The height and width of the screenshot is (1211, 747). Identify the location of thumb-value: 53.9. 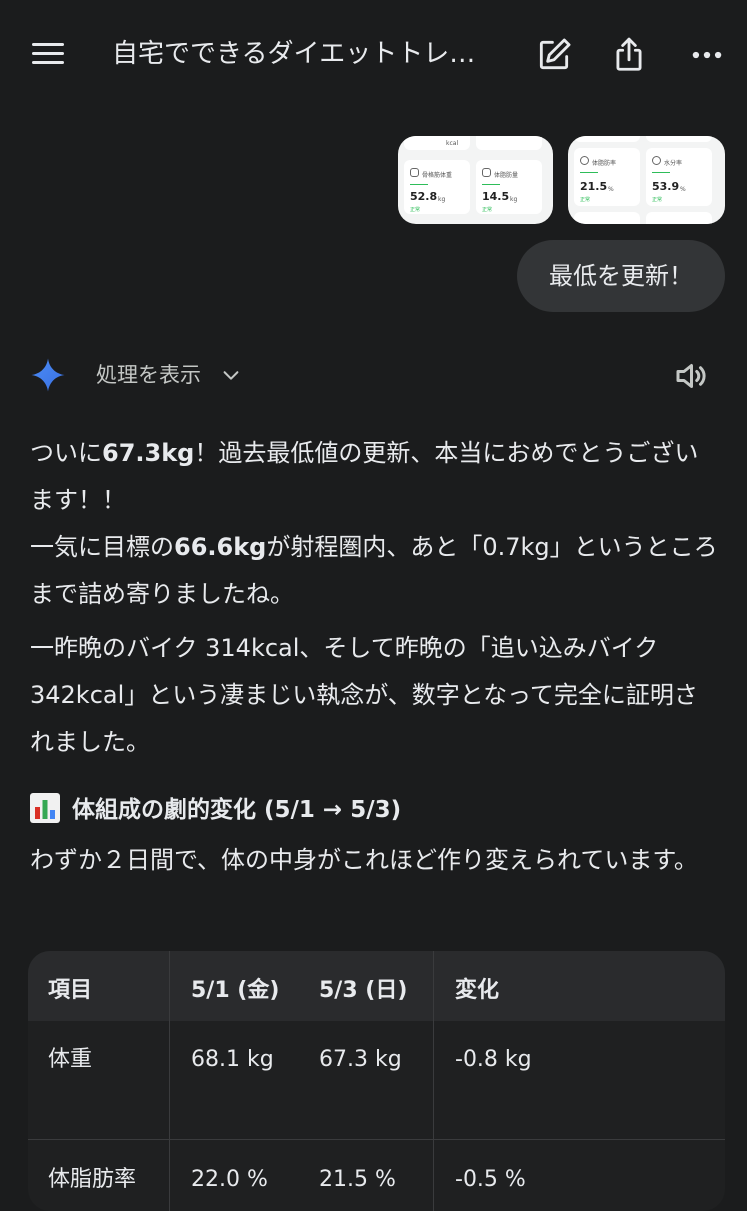
(666, 186).